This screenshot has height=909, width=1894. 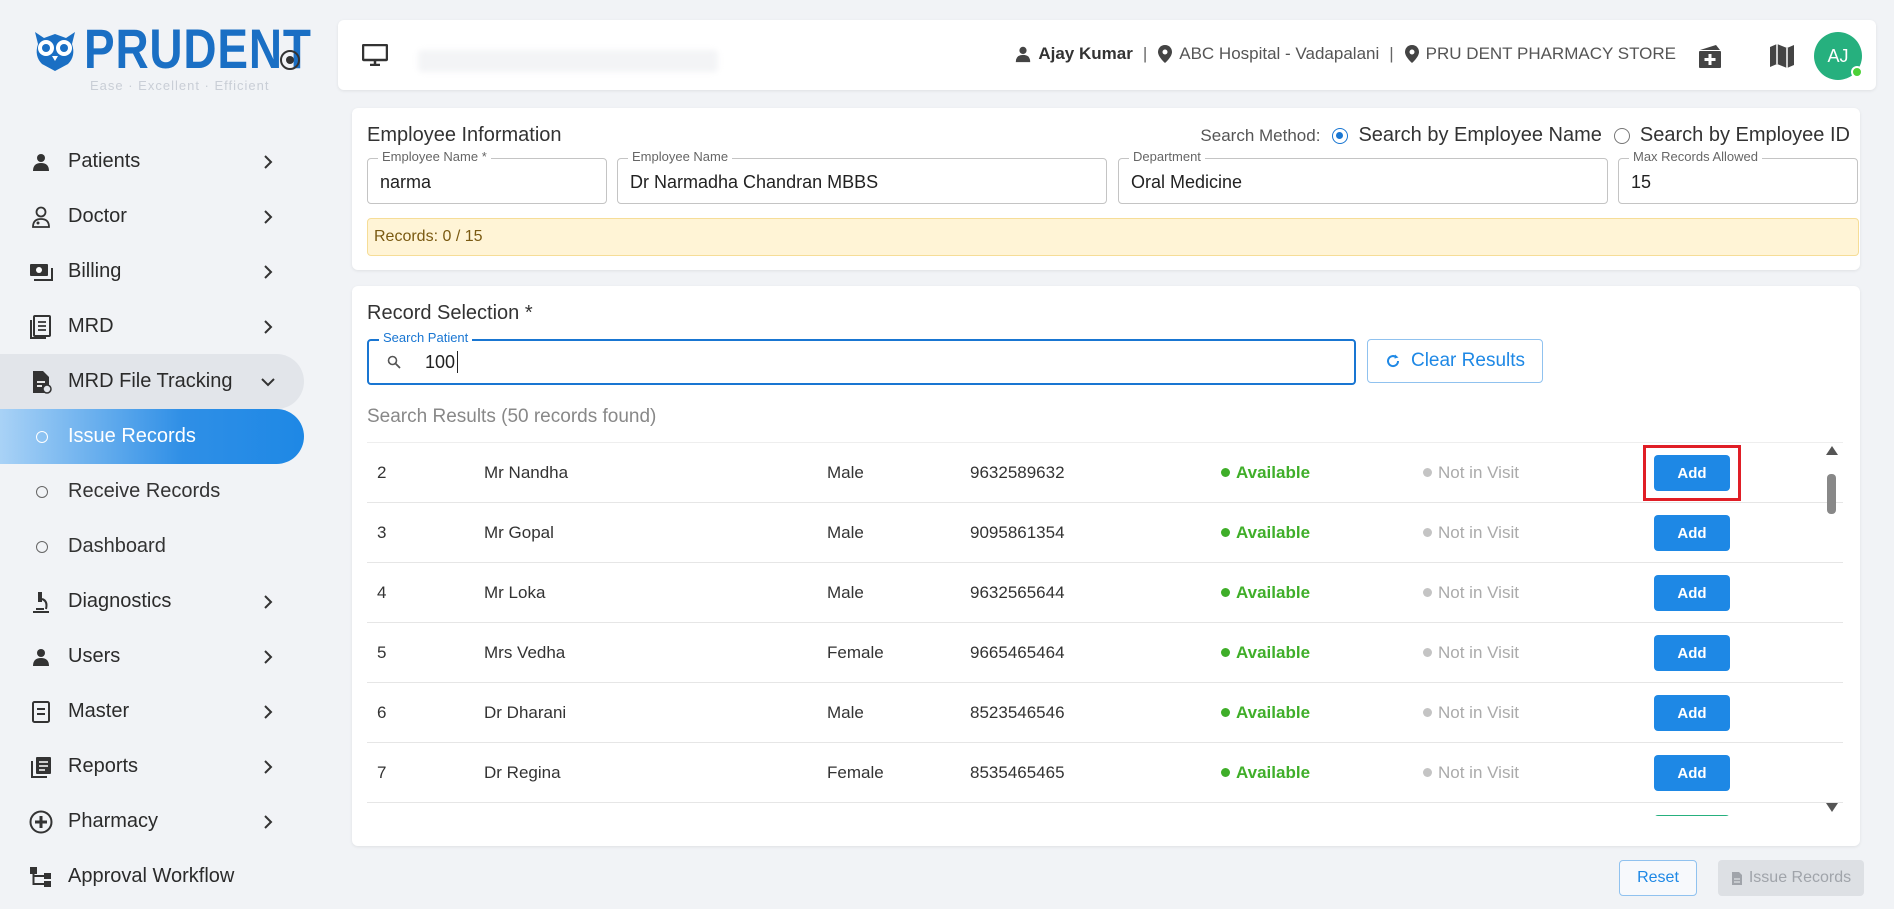 I want to click on sidebar-subitem-issue-records: Issue Records, so click(x=152, y=436).